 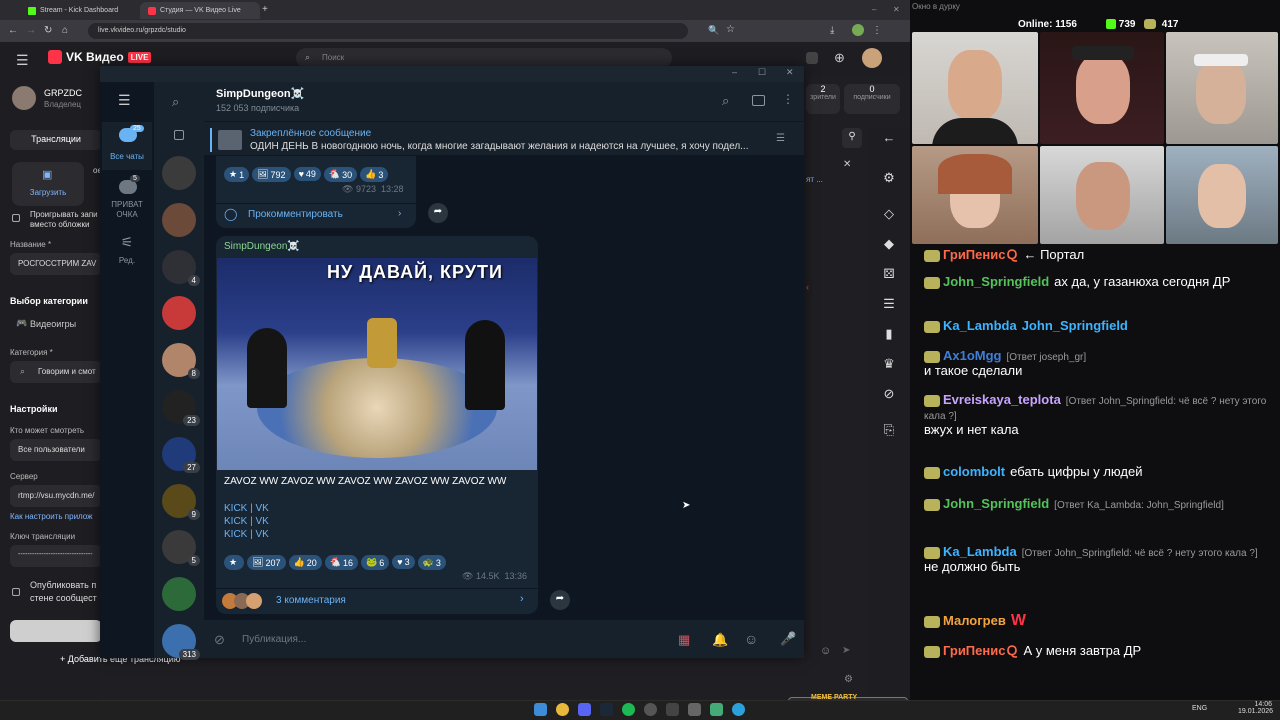 I want to click on message-author: SimpDungeon☠️, so click(x=262, y=246).